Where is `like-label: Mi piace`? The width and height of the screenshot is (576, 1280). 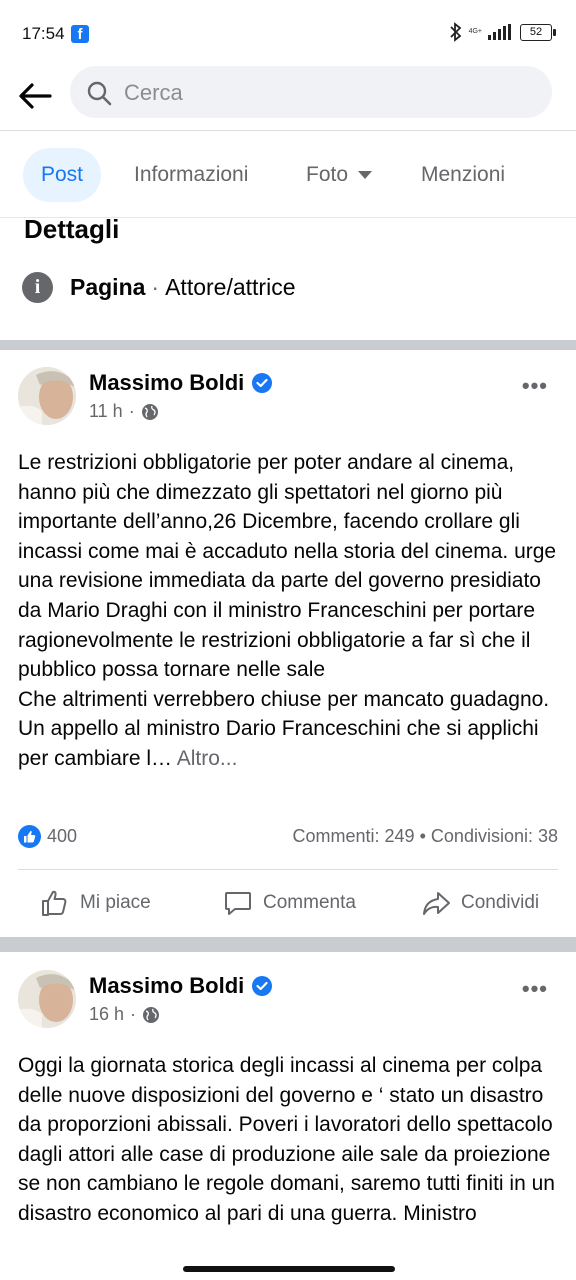
like-label: Mi piace is located at coordinates (115, 902).